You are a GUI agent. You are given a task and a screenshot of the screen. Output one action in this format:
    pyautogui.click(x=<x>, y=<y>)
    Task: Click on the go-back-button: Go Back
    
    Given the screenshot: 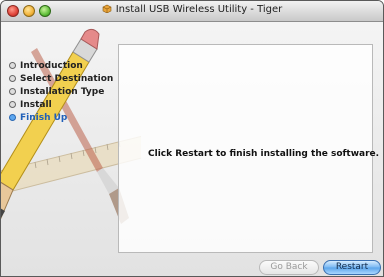 What is the action you would take?
    pyautogui.click(x=289, y=267)
    